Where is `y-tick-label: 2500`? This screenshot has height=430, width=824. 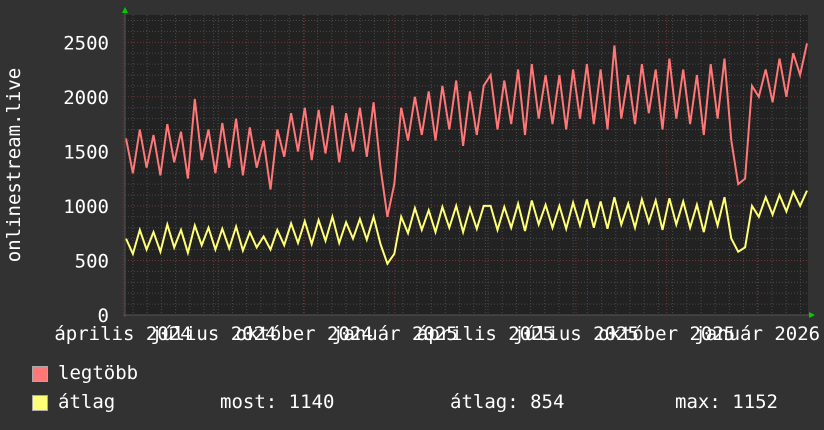 y-tick-label: 2500 is located at coordinates (86, 43).